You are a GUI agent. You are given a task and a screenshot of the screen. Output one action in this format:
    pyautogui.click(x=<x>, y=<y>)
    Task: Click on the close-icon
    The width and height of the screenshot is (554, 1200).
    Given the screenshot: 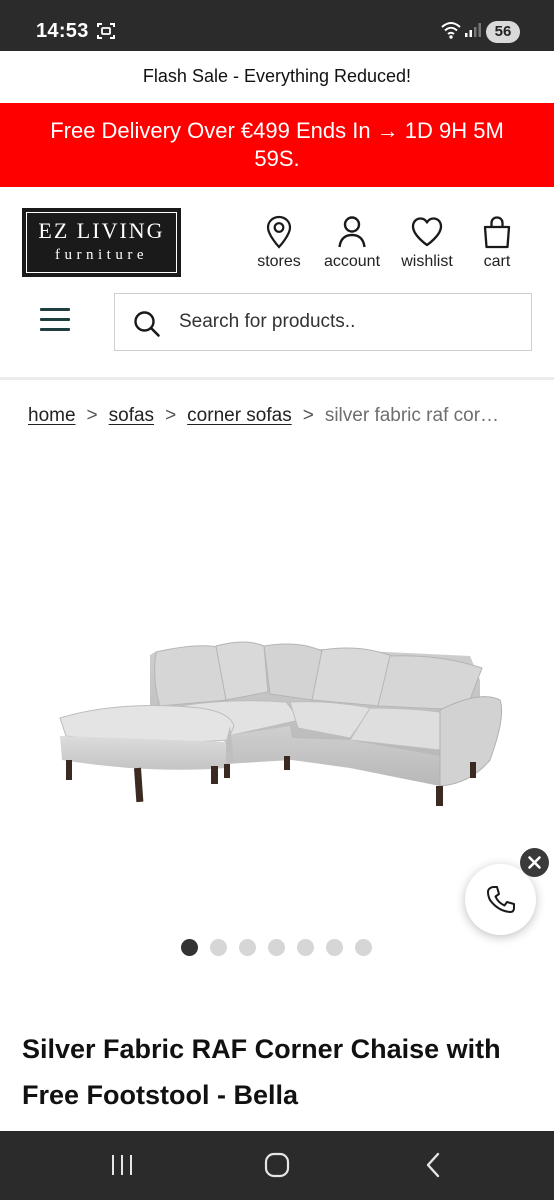 What is the action you would take?
    pyautogui.click(x=534, y=862)
    